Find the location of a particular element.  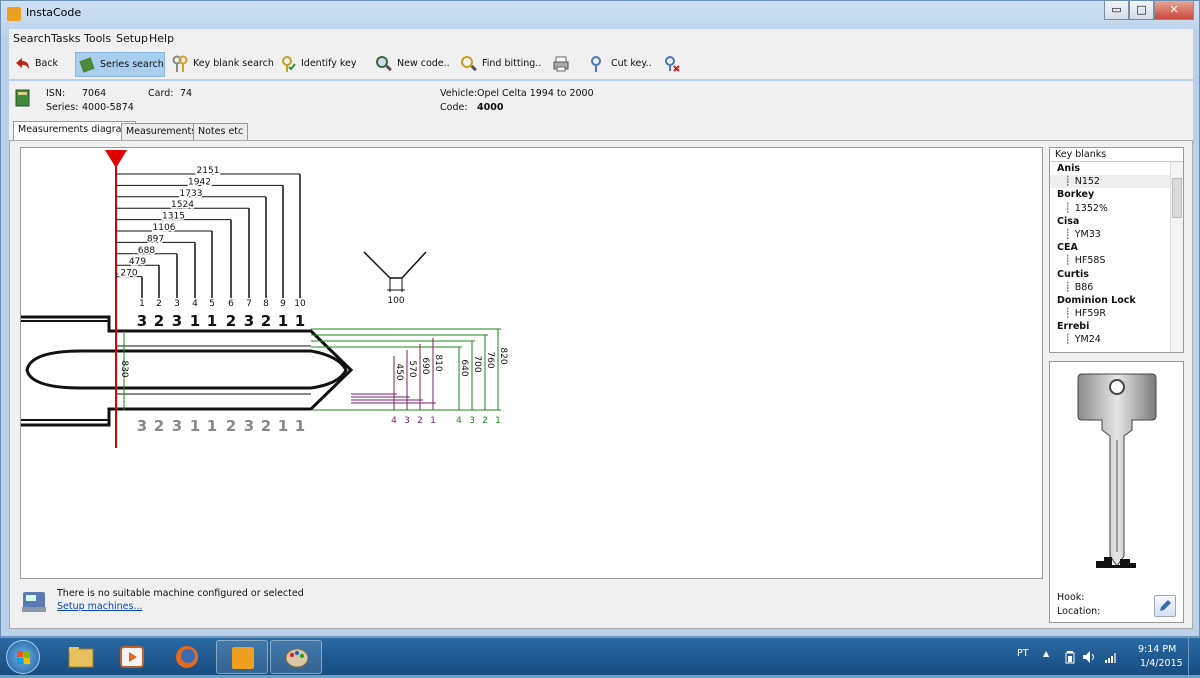

key-blank-code: ┊ YM24 is located at coordinates (1116, 339).